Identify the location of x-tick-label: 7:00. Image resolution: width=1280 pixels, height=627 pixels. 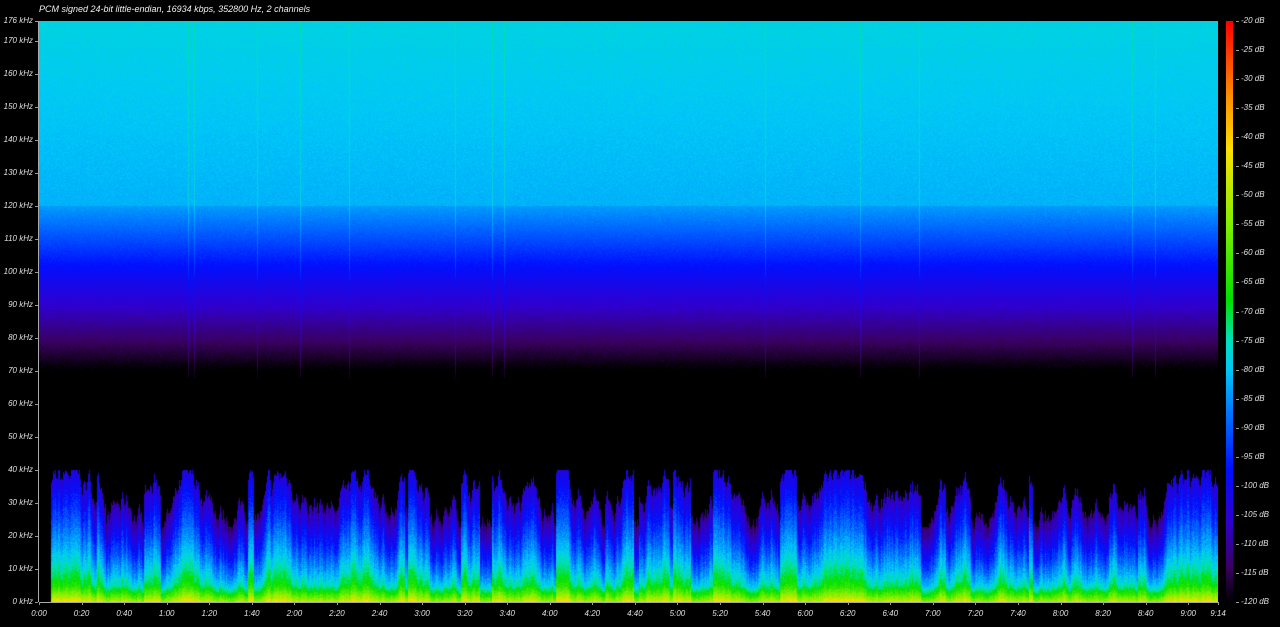
(933, 613).